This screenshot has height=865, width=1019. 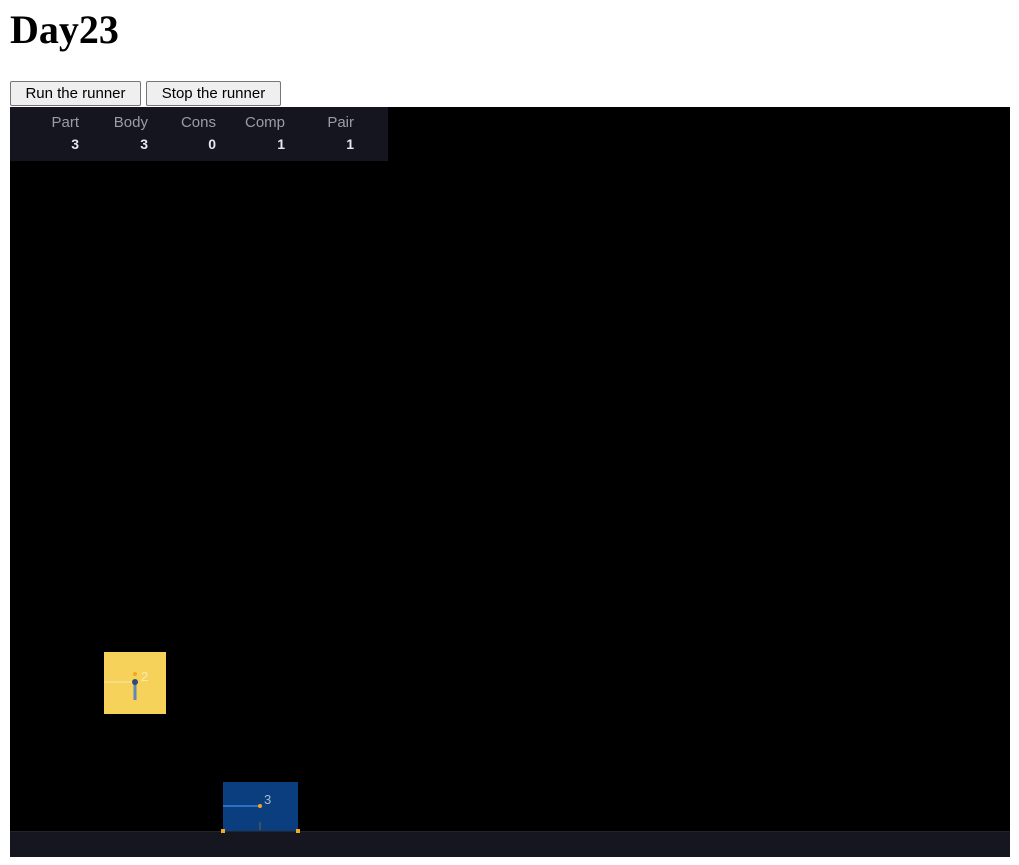 What do you see at coordinates (75, 93) in the screenshot?
I see `run-runner-button: Run the runner` at bounding box center [75, 93].